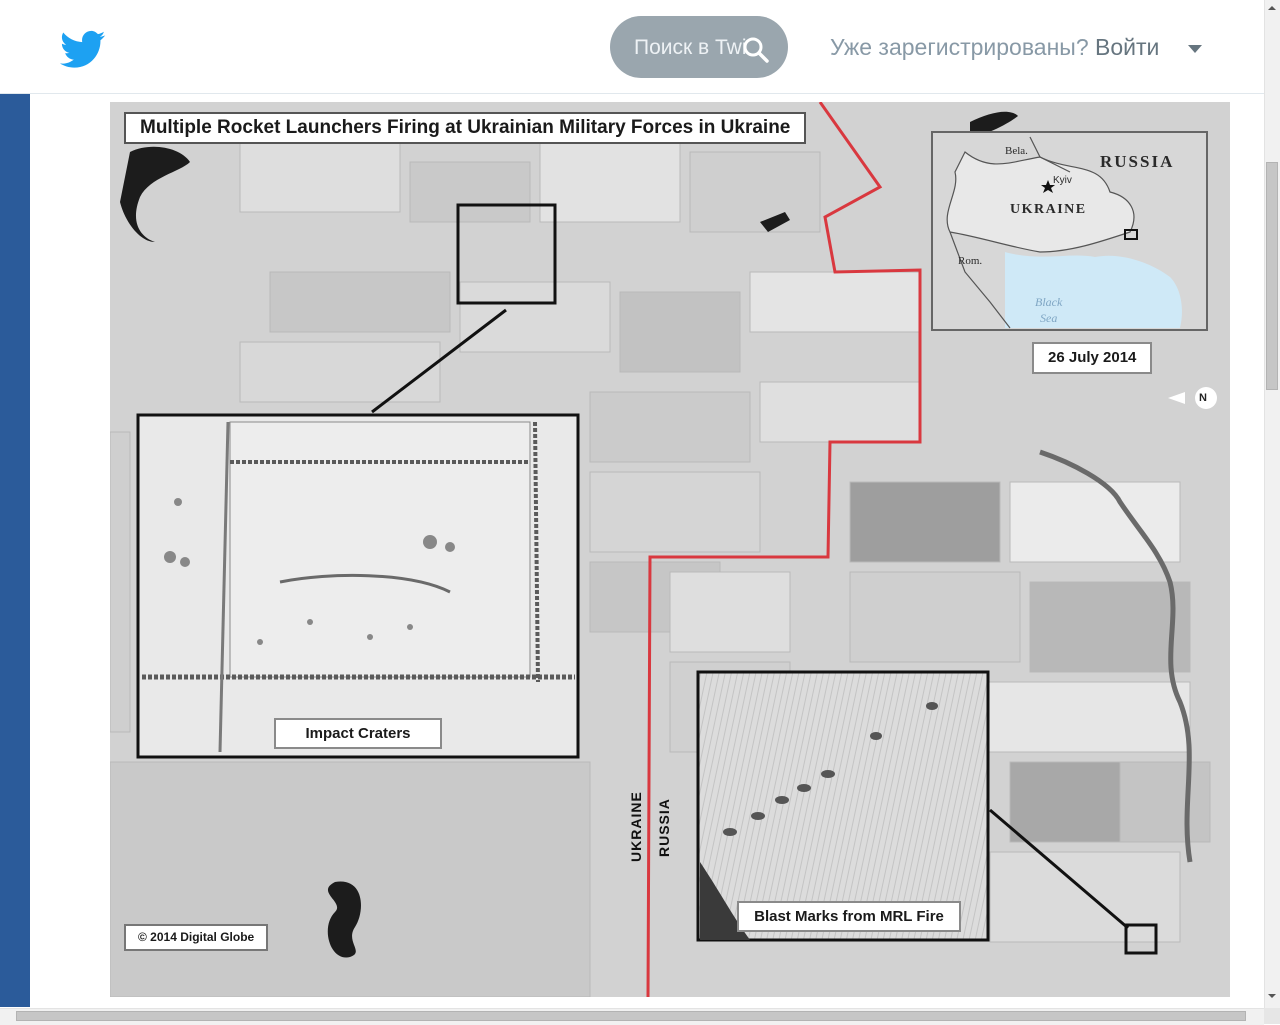 The height and width of the screenshot is (1025, 1280). I want to click on left-sidebar-strip, so click(15, 550).